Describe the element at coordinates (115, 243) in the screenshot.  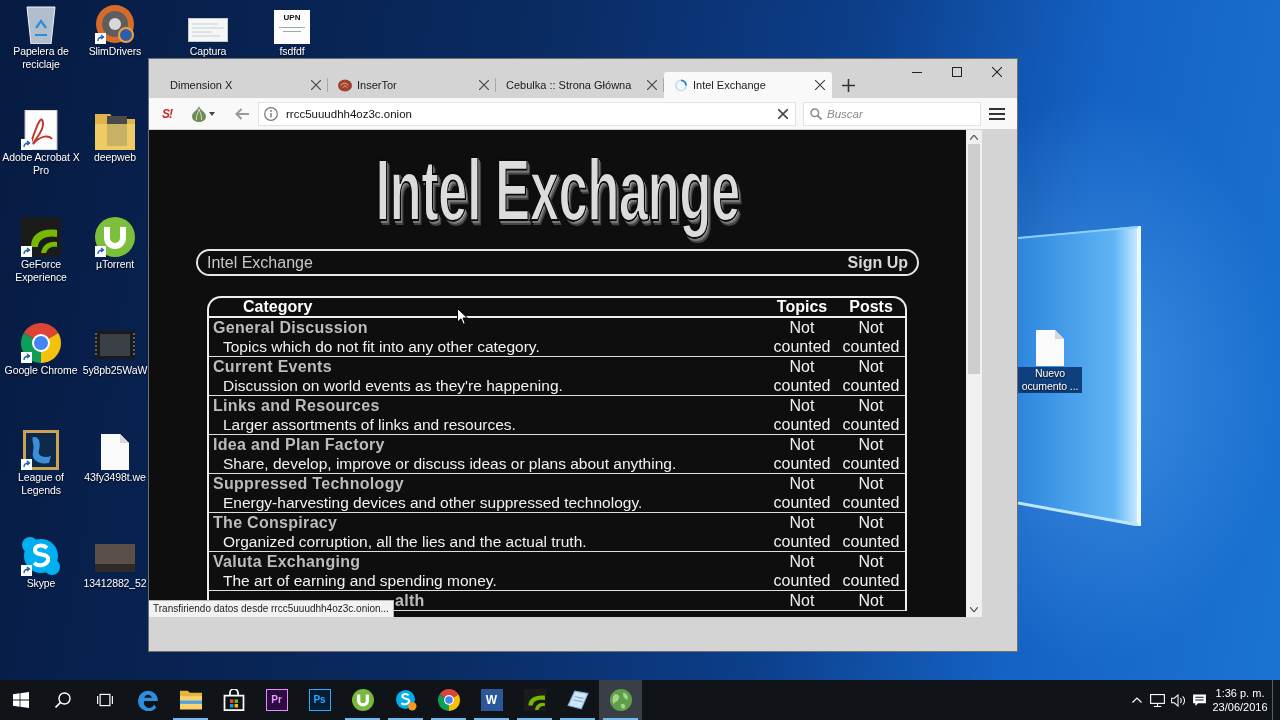
I see `desktop-icon: µTorrent` at that location.